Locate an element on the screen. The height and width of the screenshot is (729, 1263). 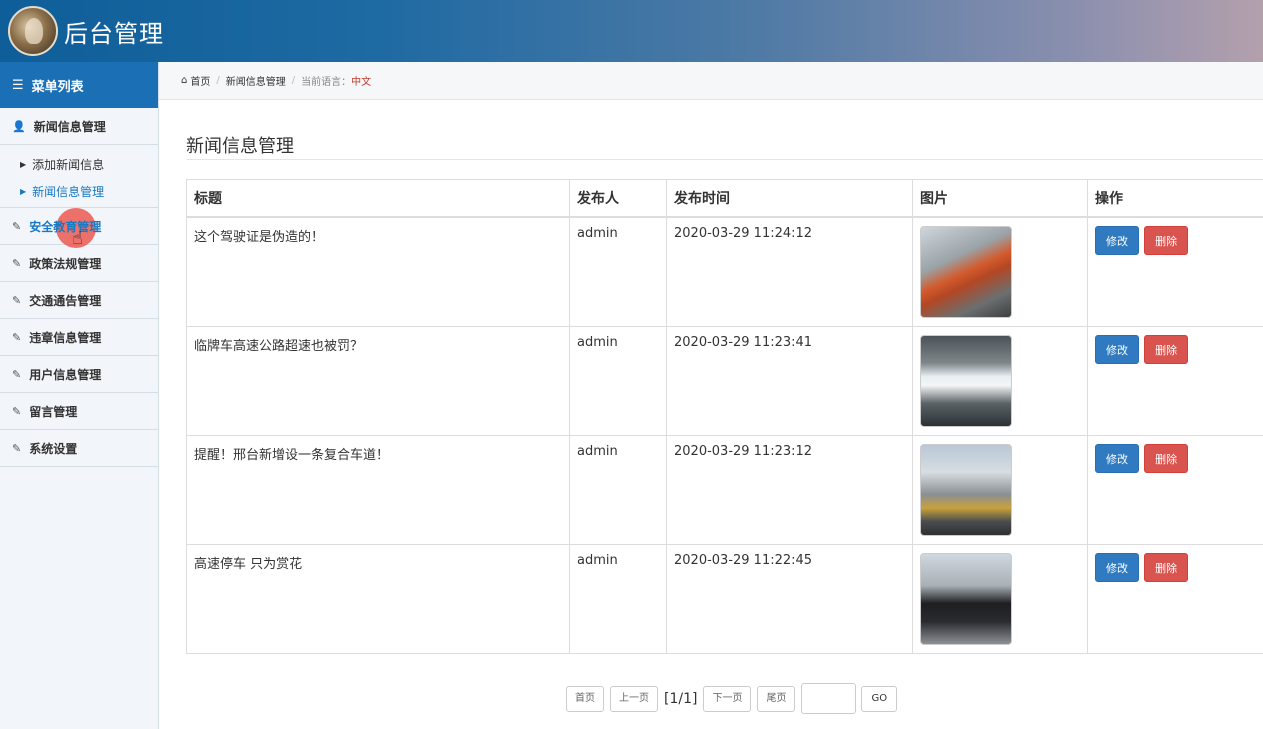
sidebar-item-safety-education: ✎ 安全教育管理 ☝ is located at coordinates (79, 228).